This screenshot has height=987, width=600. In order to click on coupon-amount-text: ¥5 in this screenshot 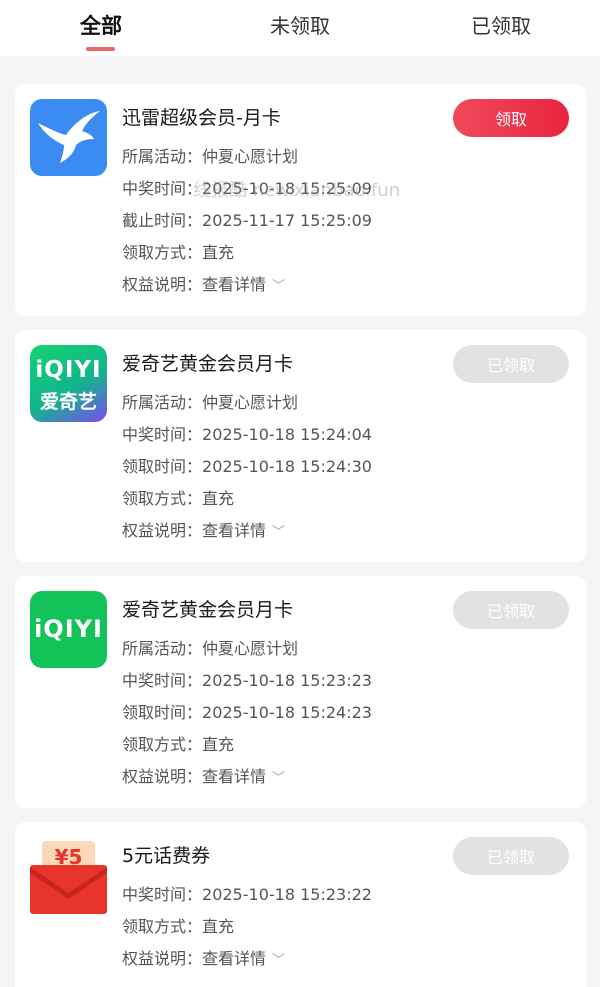, I will do `click(68, 857)`.